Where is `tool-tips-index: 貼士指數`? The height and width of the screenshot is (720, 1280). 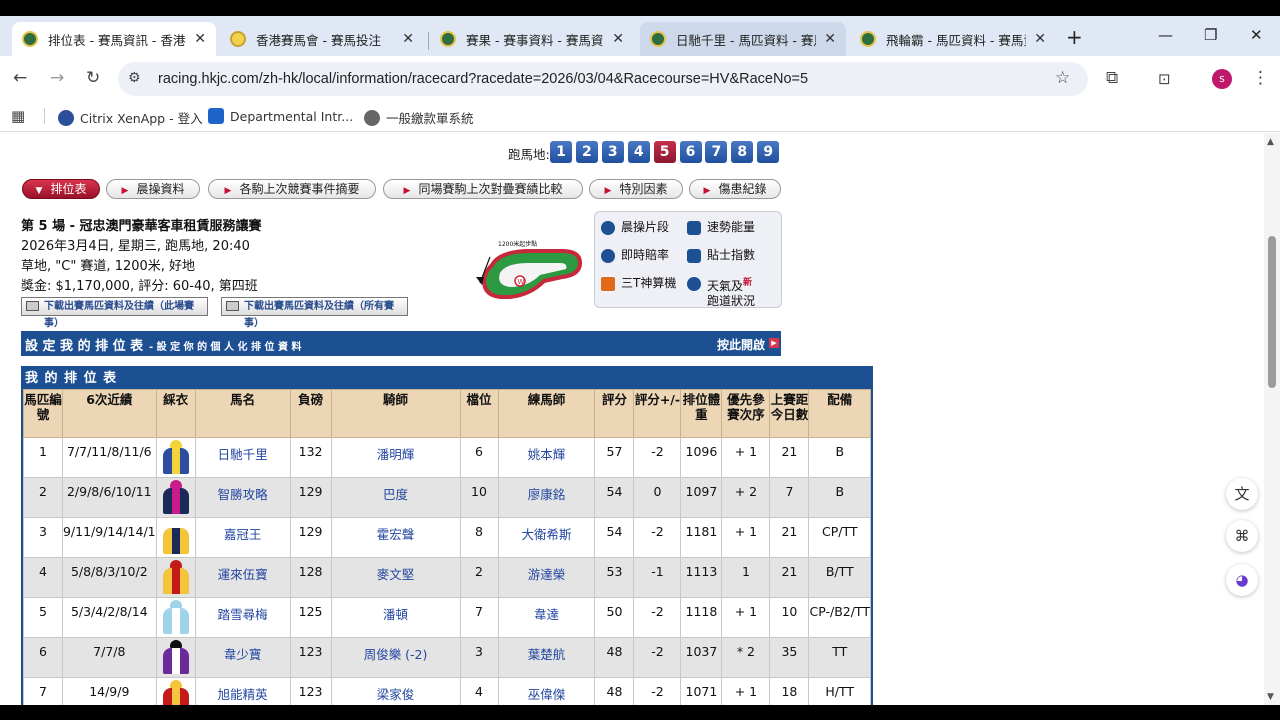 tool-tips-index: 貼士指數 is located at coordinates (721, 255).